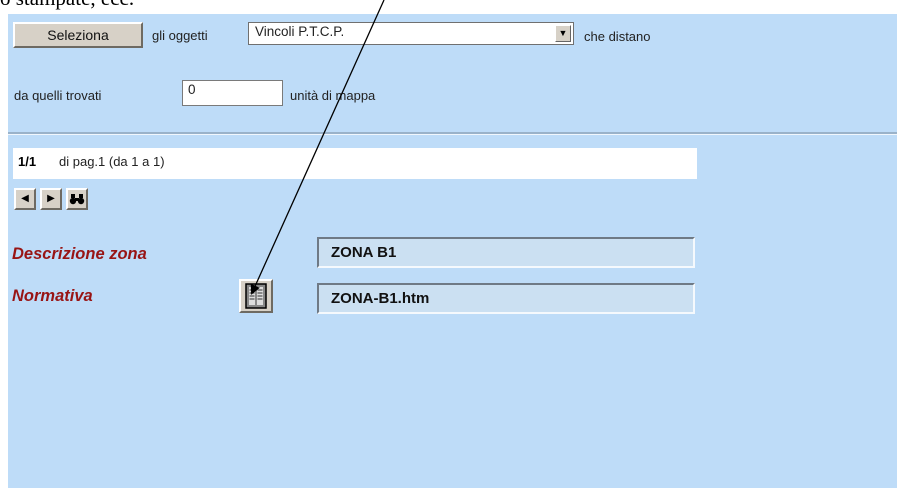 This screenshot has width=897, height=488. I want to click on distance-input: 0, so click(232, 93).